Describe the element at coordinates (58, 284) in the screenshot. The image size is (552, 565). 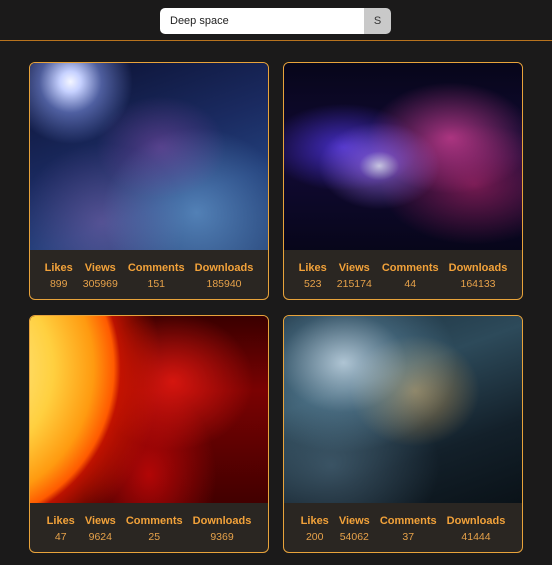
I see `likes-count: 899` at that location.